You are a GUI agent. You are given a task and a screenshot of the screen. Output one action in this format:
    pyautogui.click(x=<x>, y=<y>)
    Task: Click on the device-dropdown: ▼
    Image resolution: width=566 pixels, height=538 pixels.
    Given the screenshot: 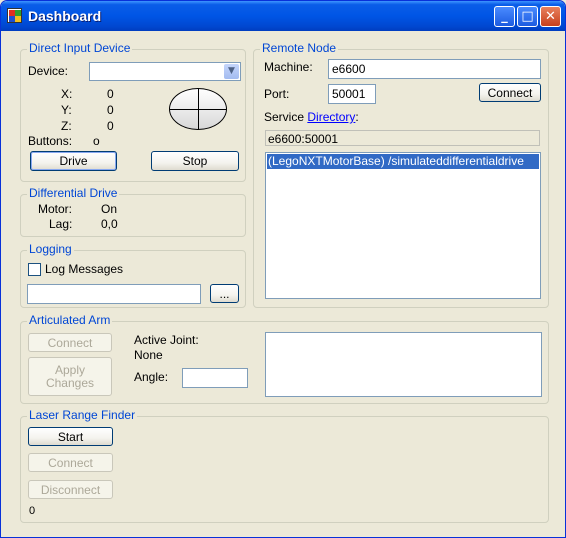 What is the action you would take?
    pyautogui.click(x=165, y=71)
    